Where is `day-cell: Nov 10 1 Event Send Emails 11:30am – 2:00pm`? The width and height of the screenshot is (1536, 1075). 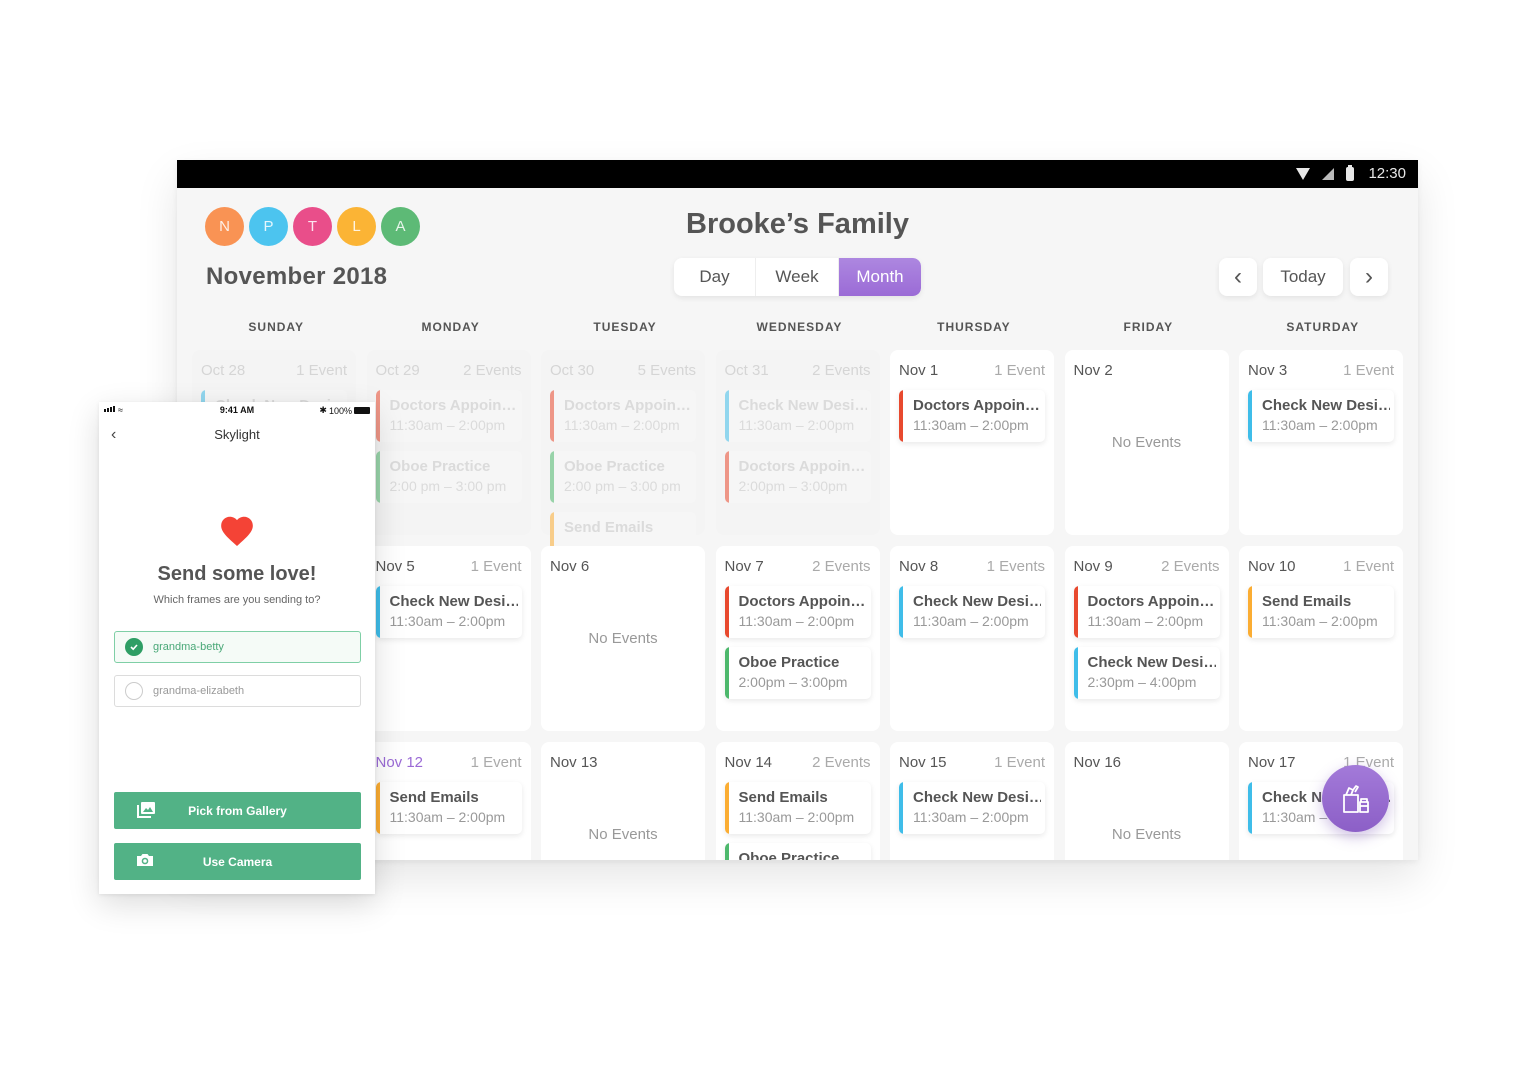 day-cell: Nov 10 1 Event Send Emails 11:30am – 2:00pm is located at coordinates (1321, 638).